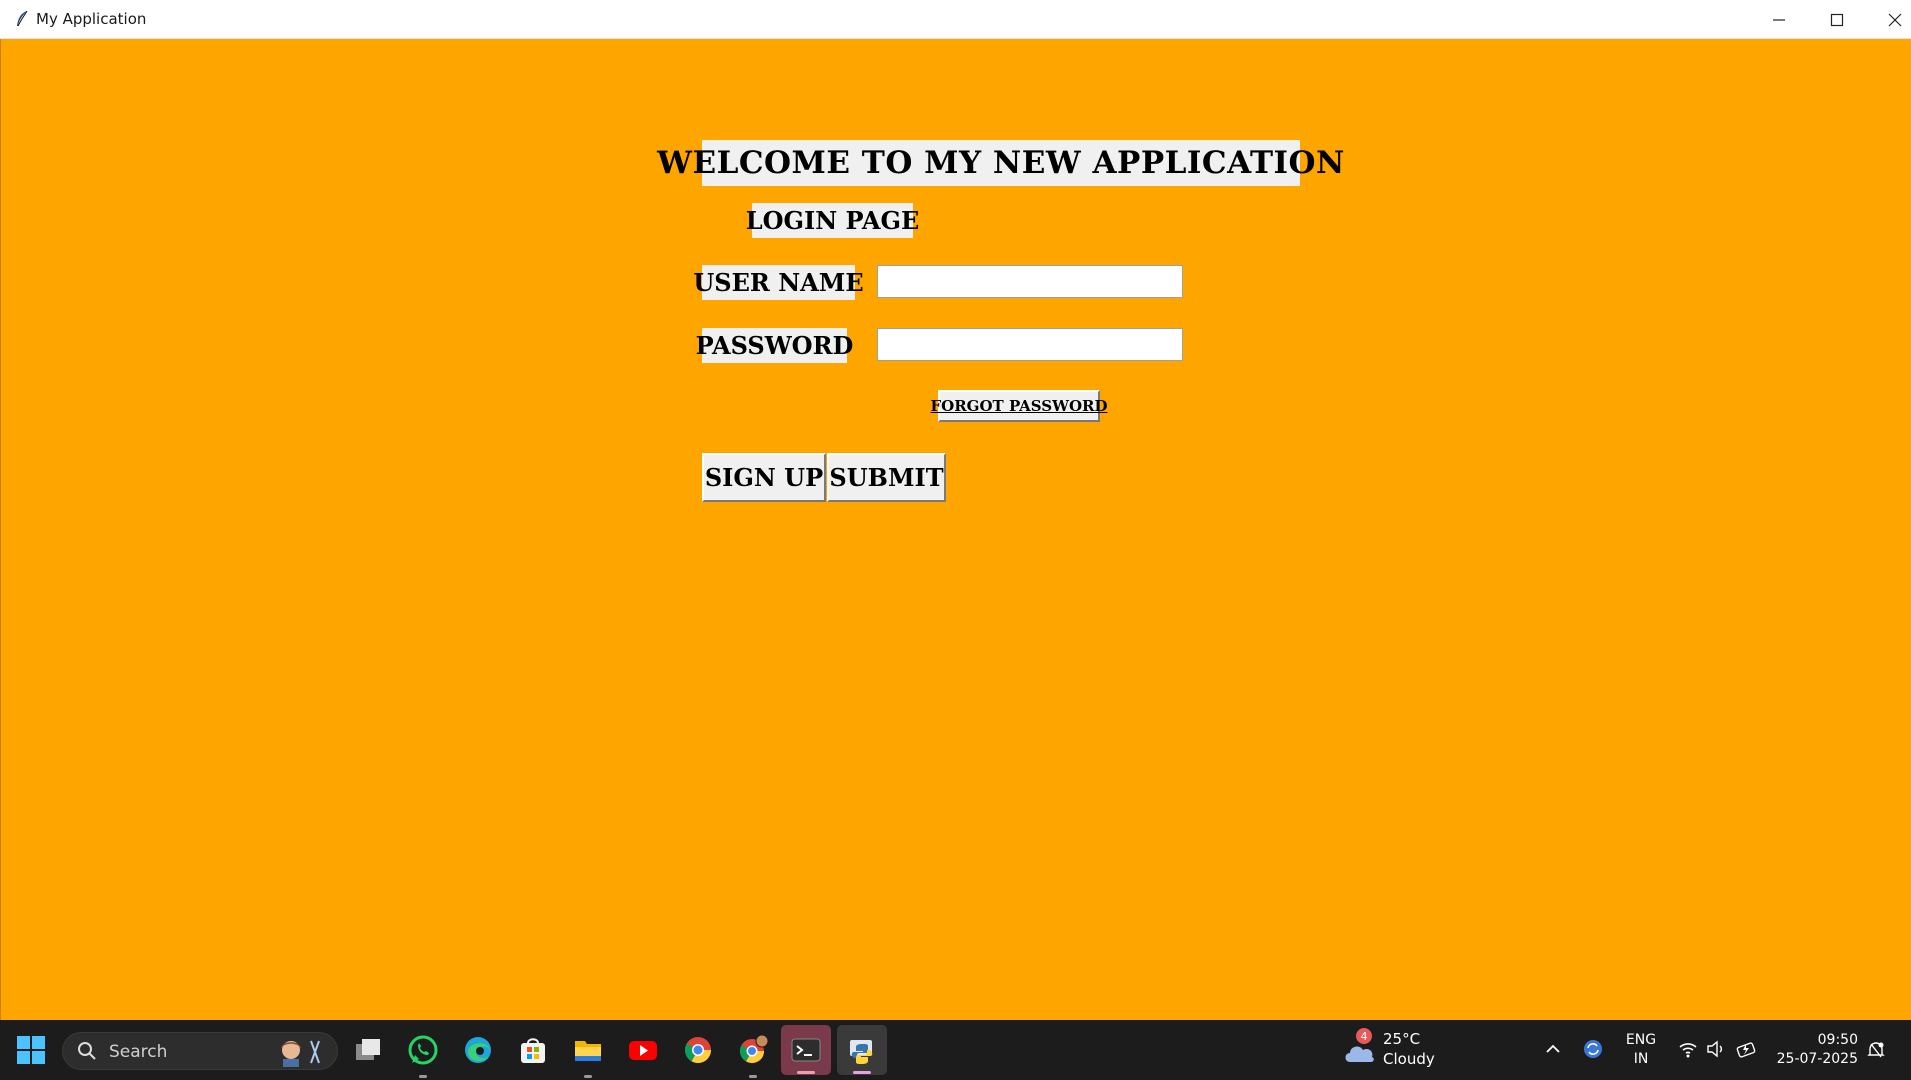 The height and width of the screenshot is (1080, 1911). What do you see at coordinates (1837, 1040) in the screenshot?
I see `clock-time: 09:50` at bounding box center [1837, 1040].